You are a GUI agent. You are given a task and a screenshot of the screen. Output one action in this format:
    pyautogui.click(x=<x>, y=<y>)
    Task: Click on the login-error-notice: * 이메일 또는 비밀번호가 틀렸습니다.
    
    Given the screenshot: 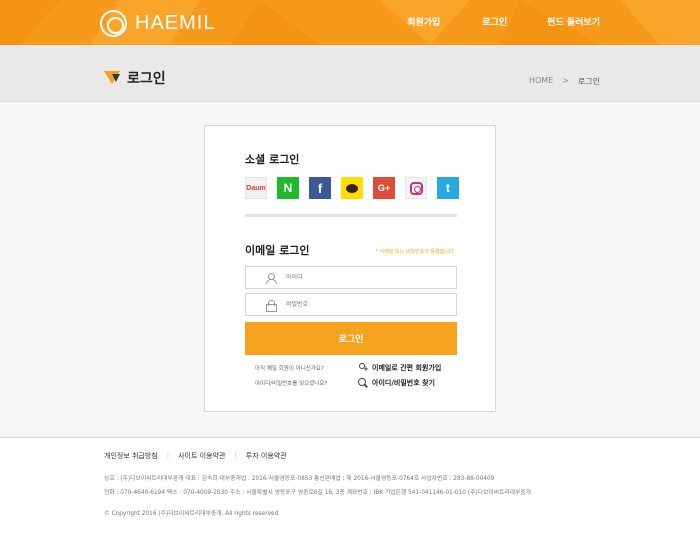 What is the action you would take?
    pyautogui.click(x=415, y=252)
    